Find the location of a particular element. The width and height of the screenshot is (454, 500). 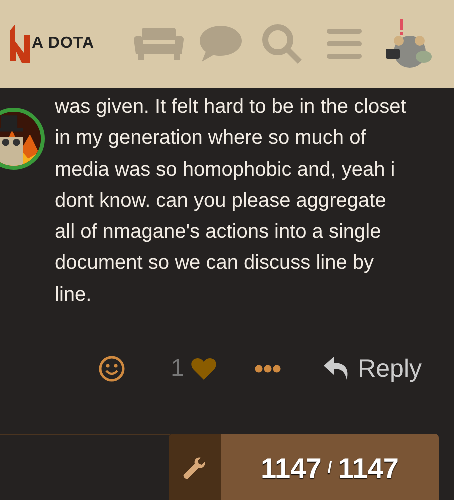

post-progress-button: 1147 / 1147 is located at coordinates (330, 467).